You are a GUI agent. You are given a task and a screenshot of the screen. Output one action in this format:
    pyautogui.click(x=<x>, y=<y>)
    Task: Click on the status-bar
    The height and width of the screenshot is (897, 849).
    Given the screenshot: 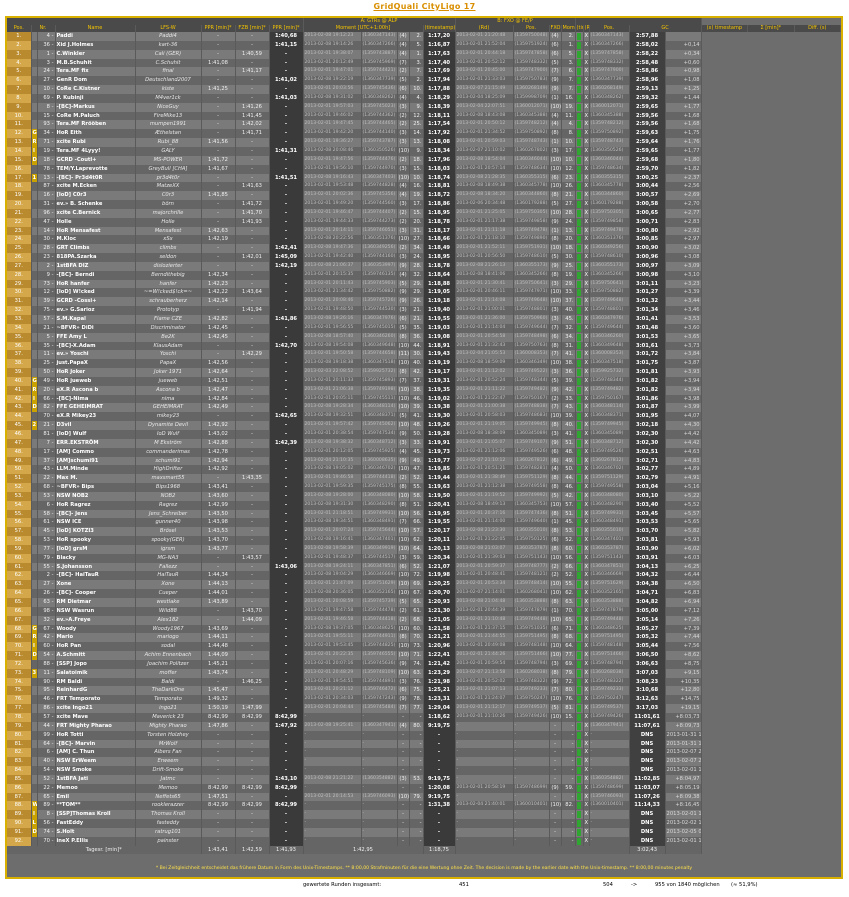 What is the action you would take?
    pyautogui.click(x=579, y=275)
    